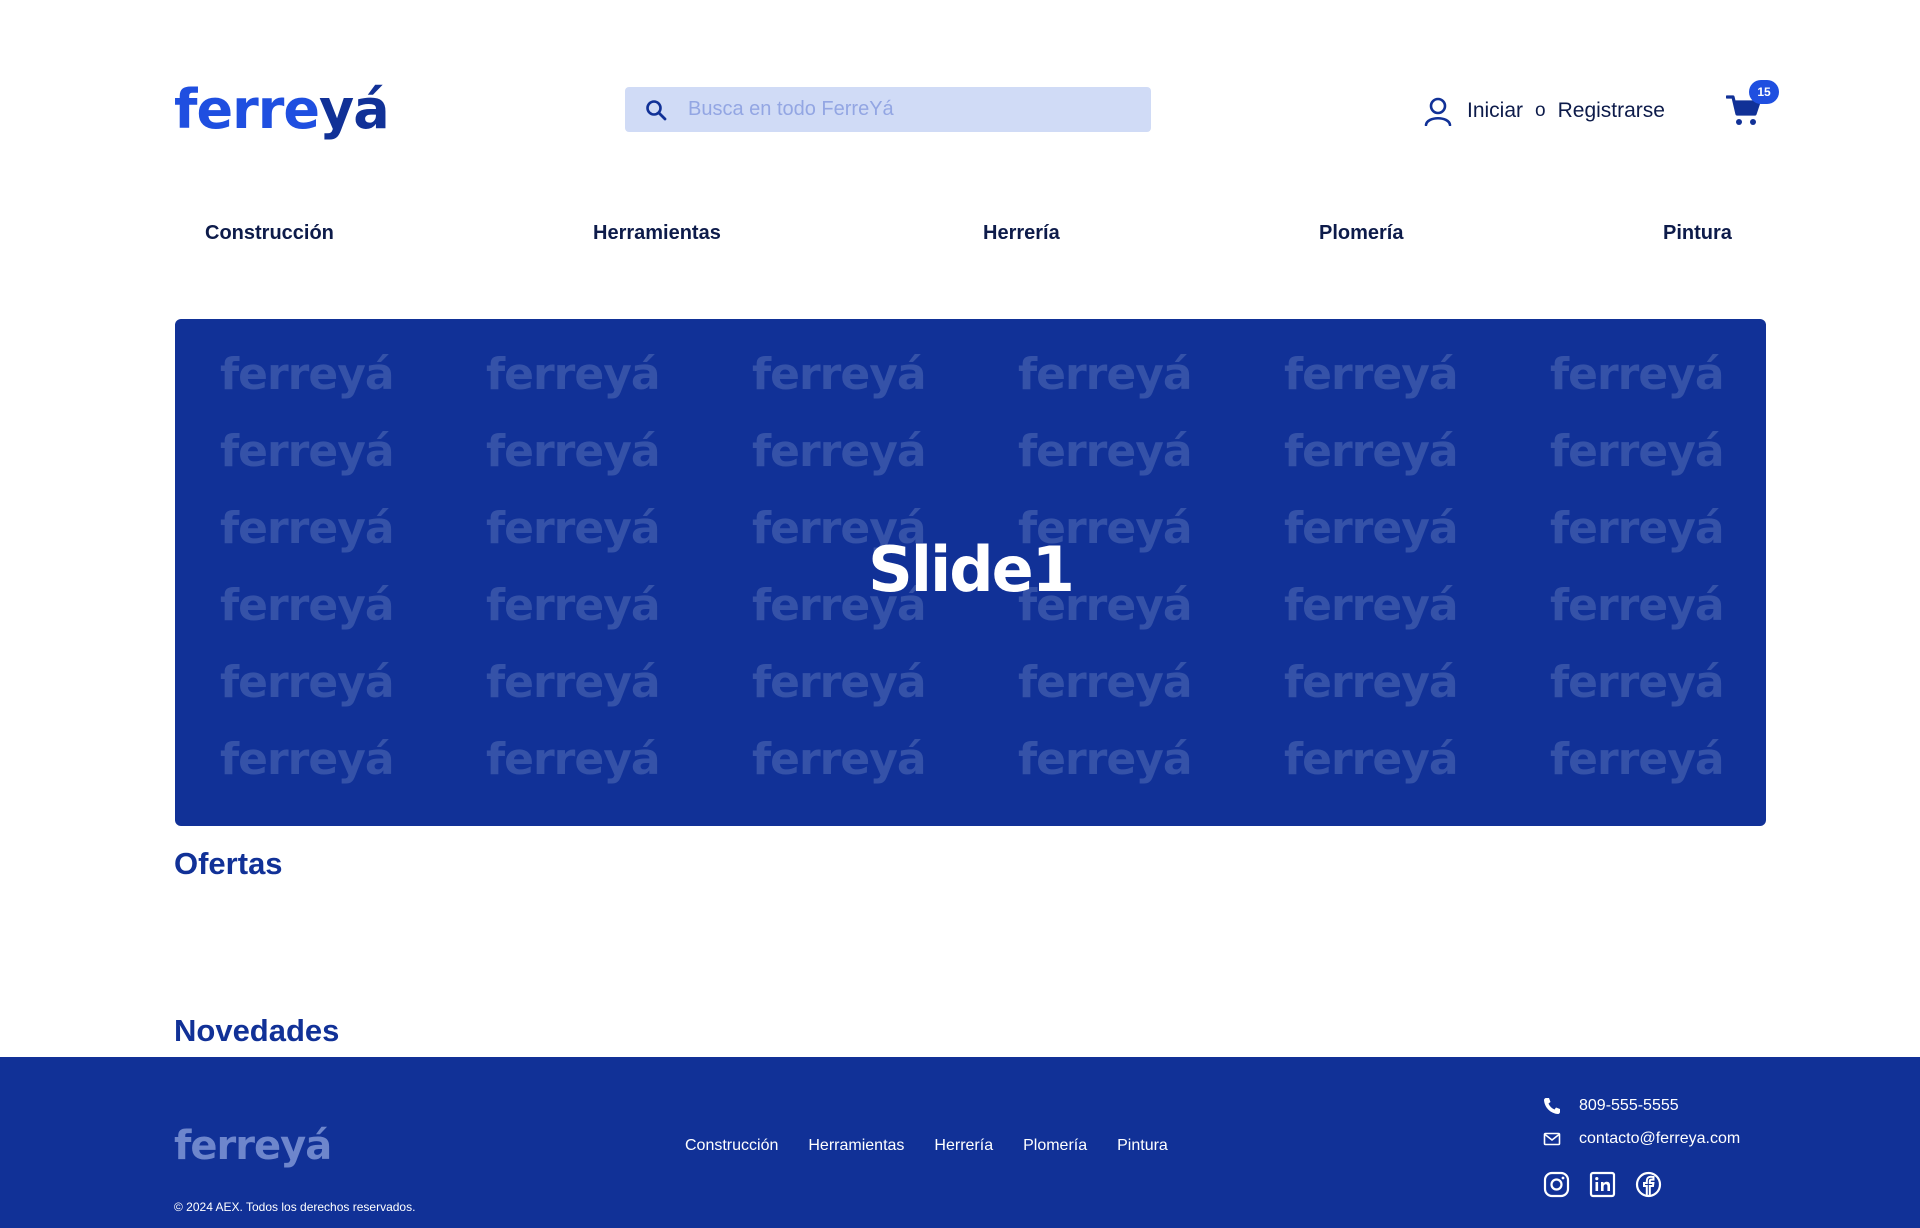 Image resolution: width=1920 pixels, height=1228 pixels. I want to click on footer-logo: ferreyá, so click(253, 1146).